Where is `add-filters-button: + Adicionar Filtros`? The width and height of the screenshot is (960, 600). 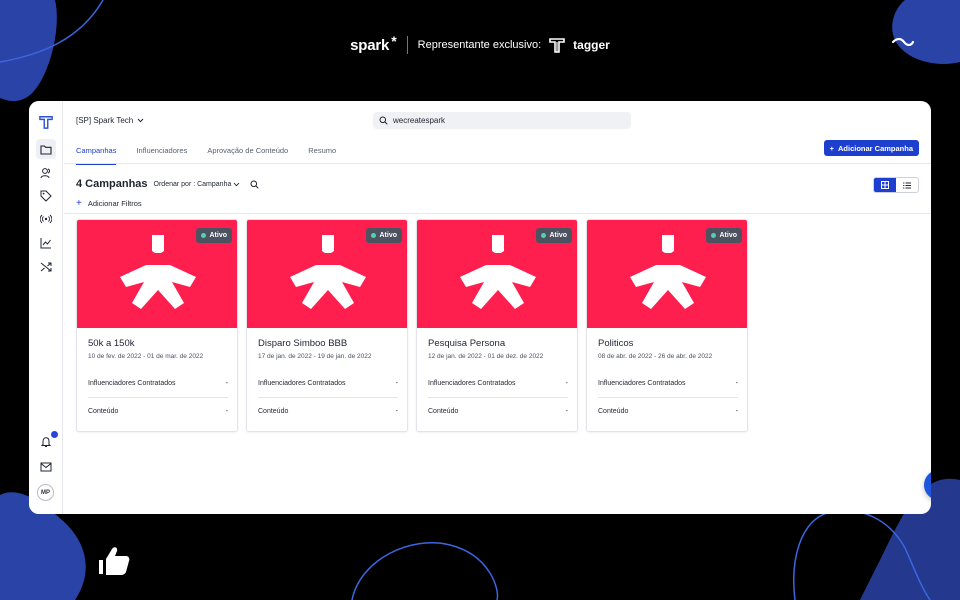 add-filters-button: + Adicionar Filtros is located at coordinates (109, 203).